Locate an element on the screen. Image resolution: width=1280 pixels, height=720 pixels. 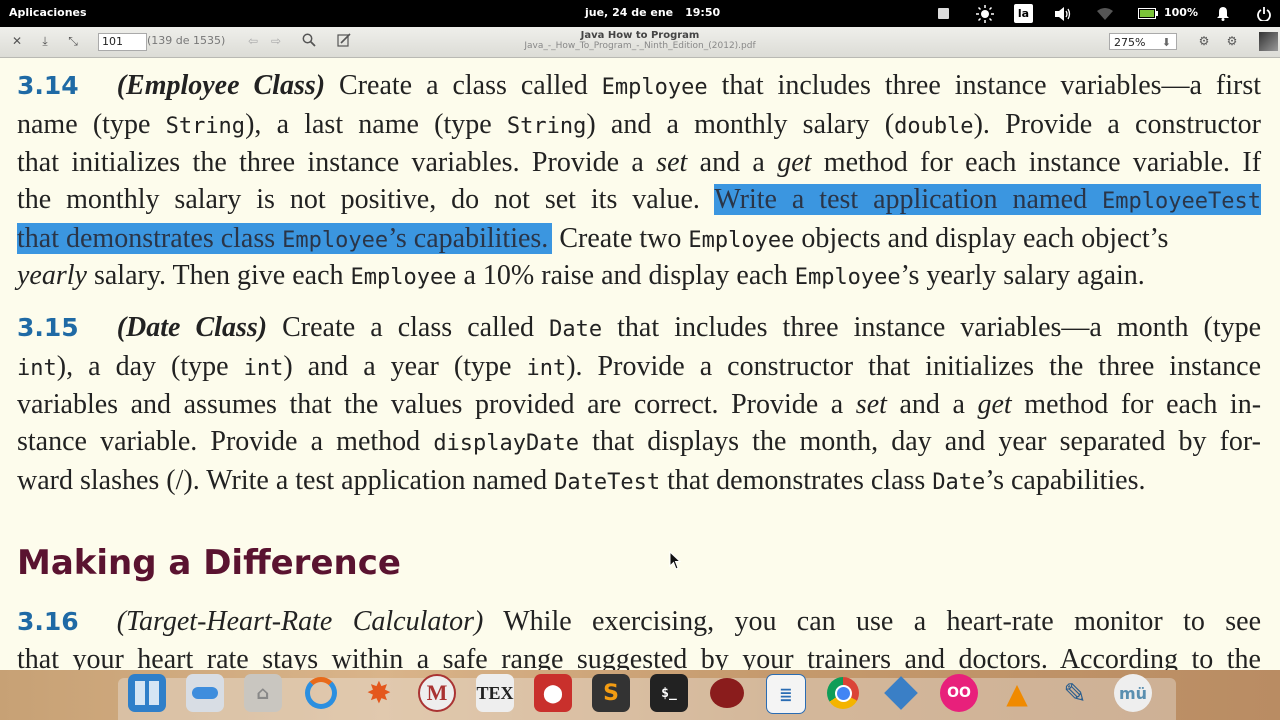
flickr-icon: OO is located at coordinates (959, 693).